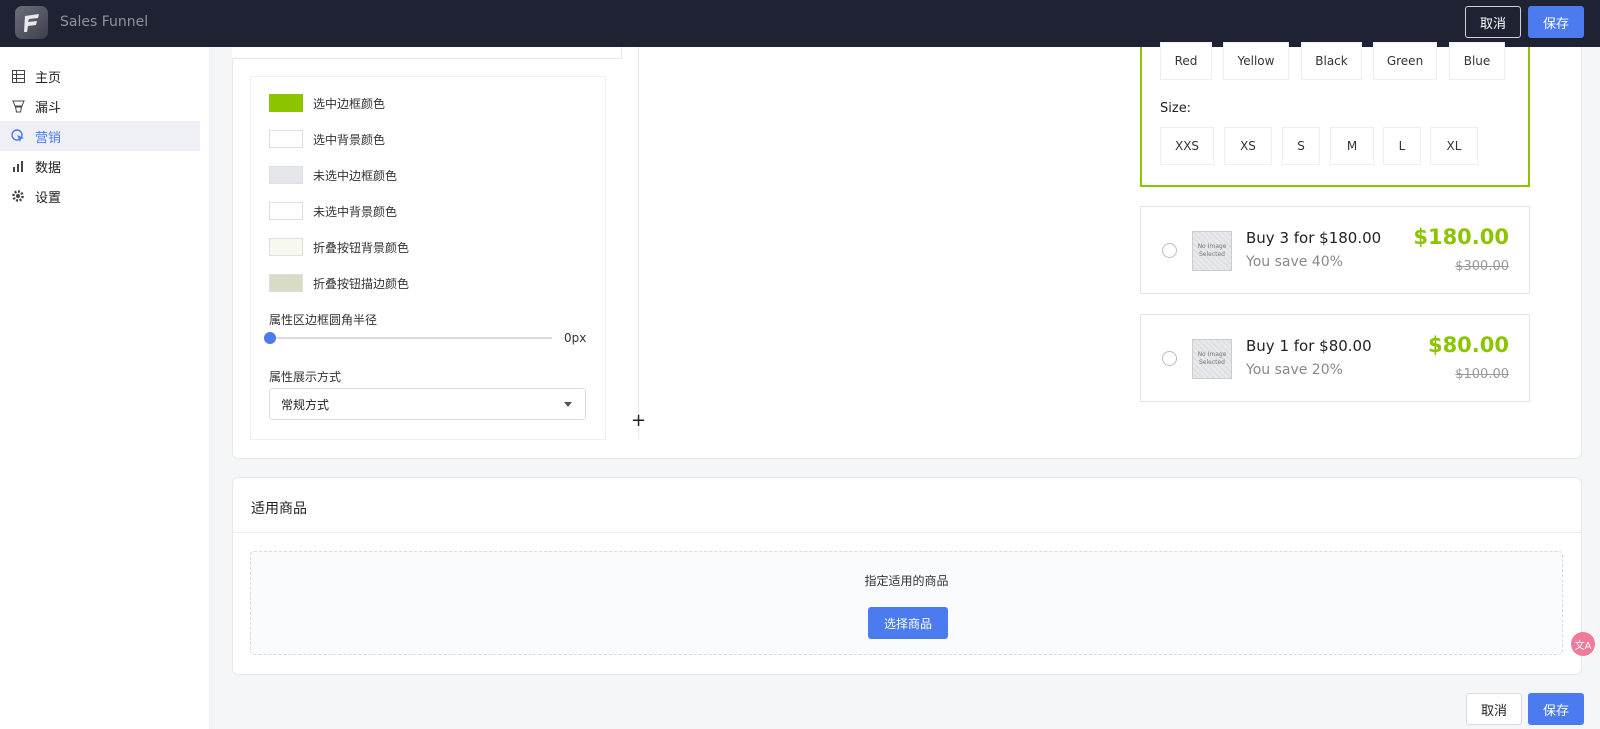  Describe the element at coordinates (1556, 709) in the screenshot. I see `footer-save-button: 保存` at that location.